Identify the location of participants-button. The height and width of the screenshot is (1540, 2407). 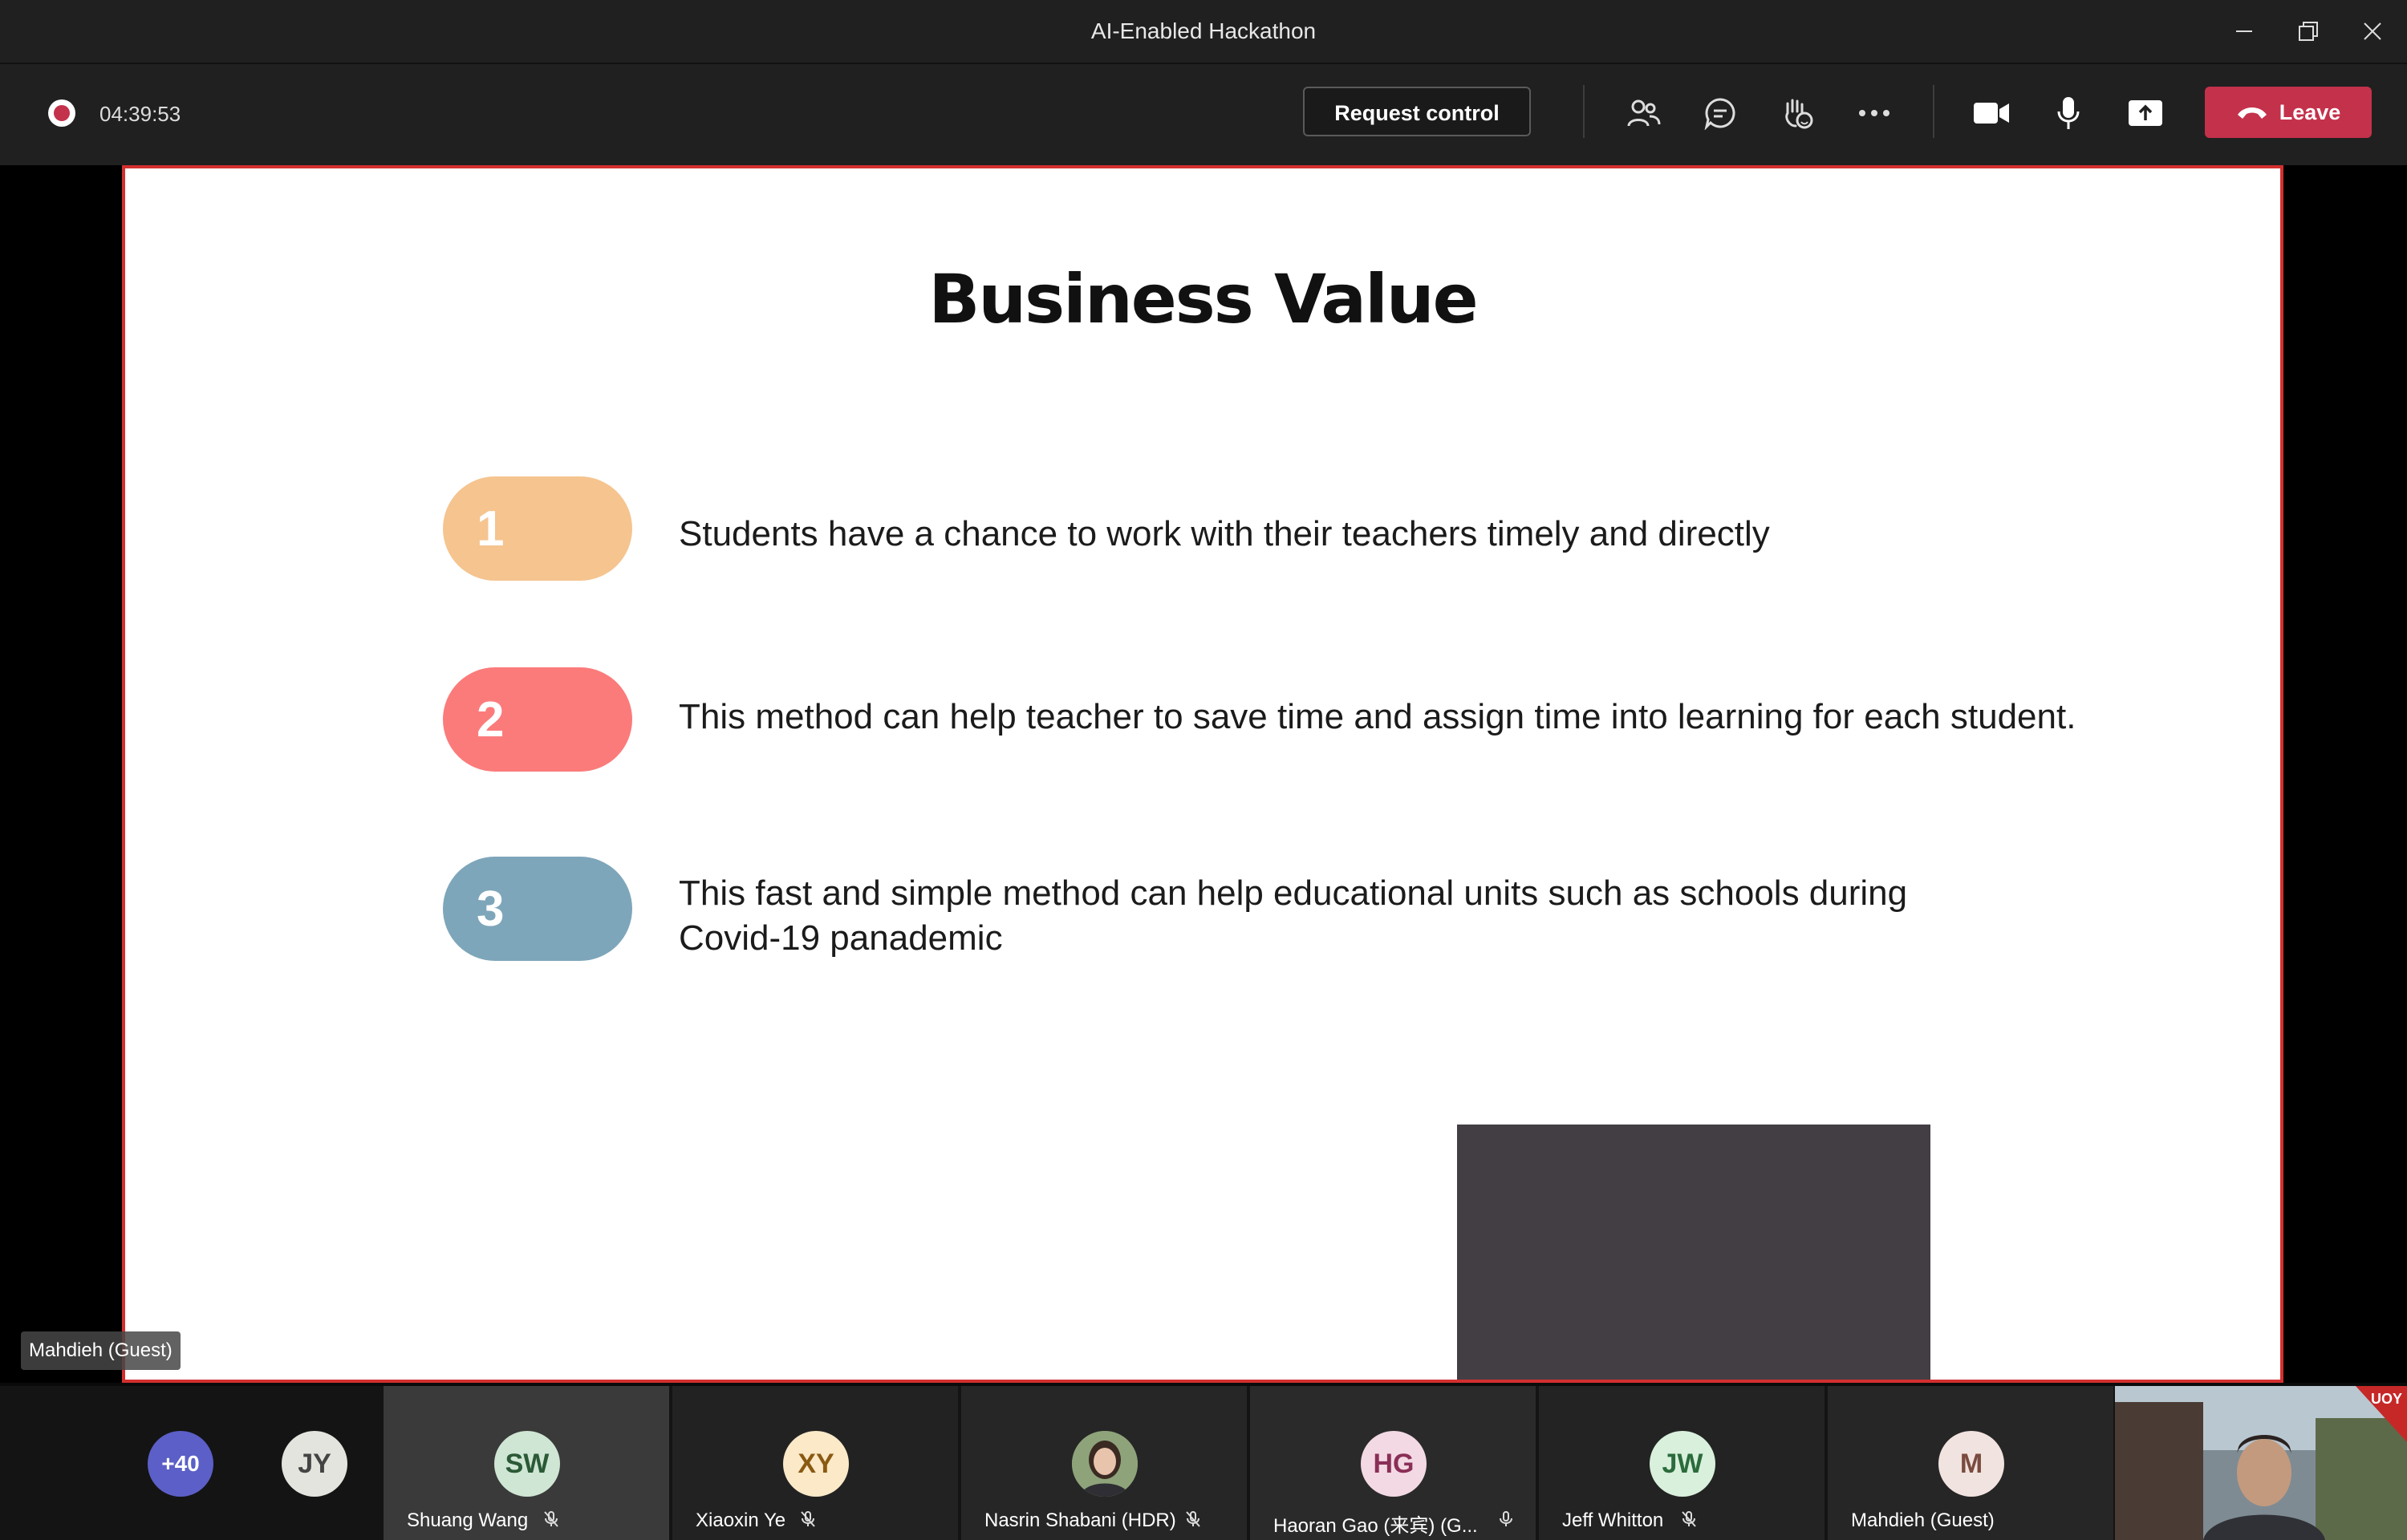
(1643, 113).